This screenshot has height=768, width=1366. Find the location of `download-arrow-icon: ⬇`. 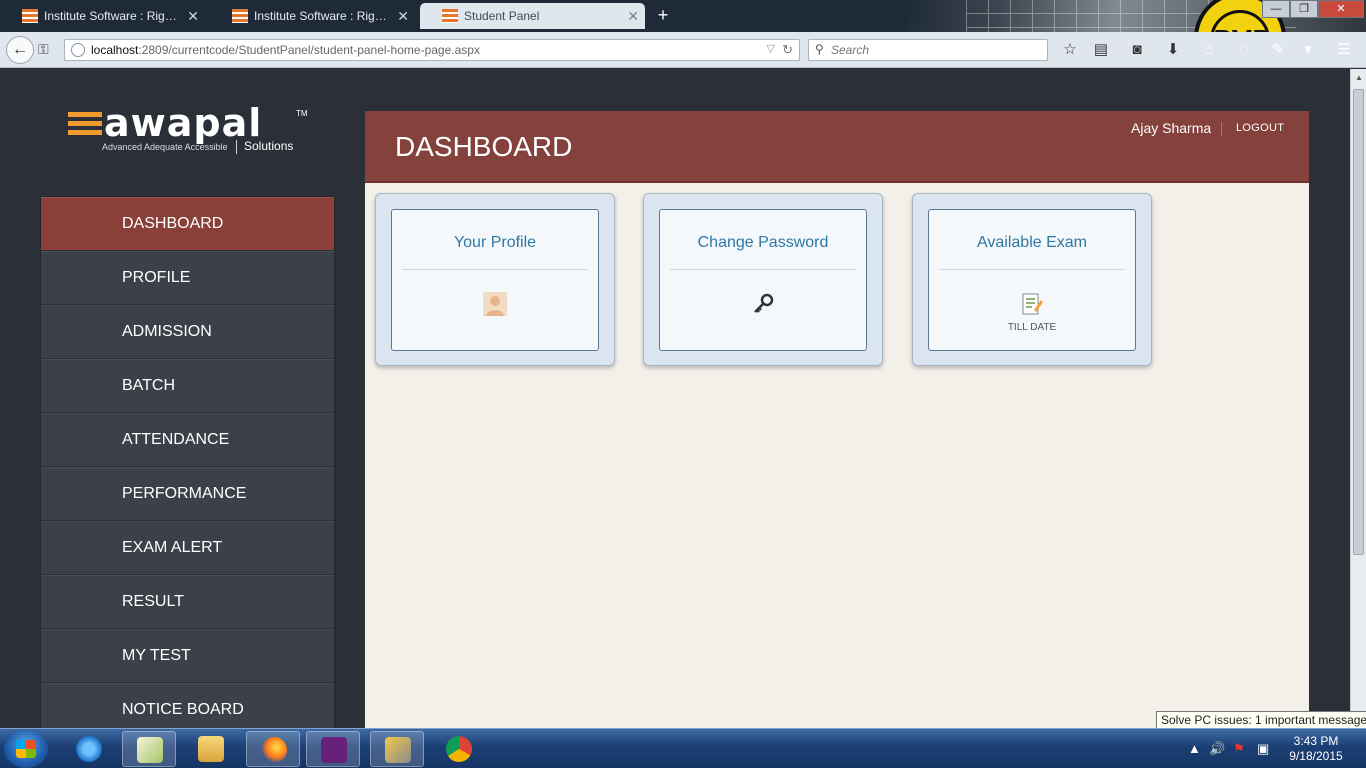

download-arrow-icon: ⬇ is located at coordinates (1173, 50).